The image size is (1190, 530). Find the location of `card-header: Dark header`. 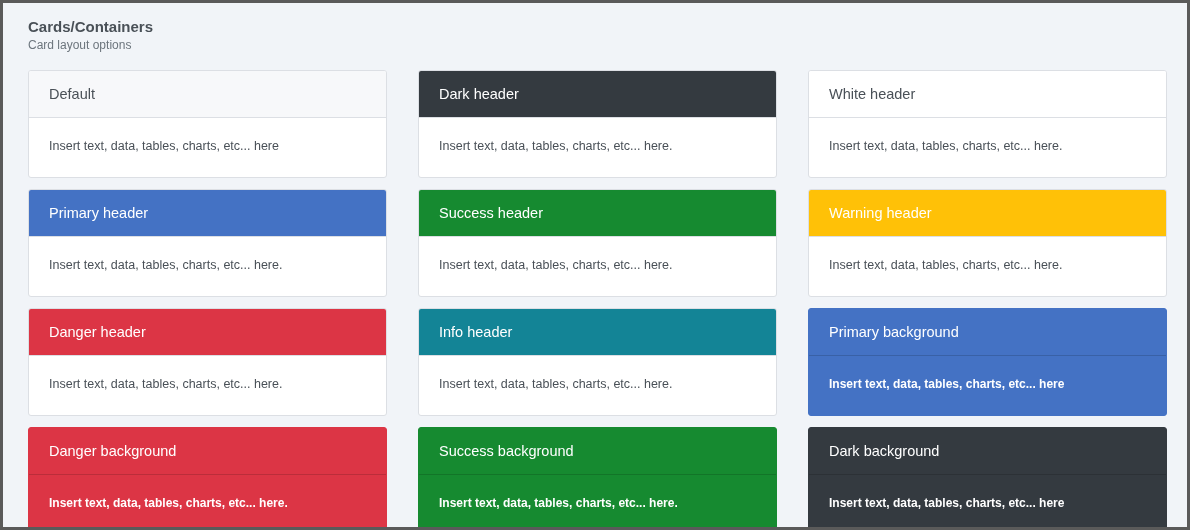

card-header: Dark header is located at coordinates (597, 94).